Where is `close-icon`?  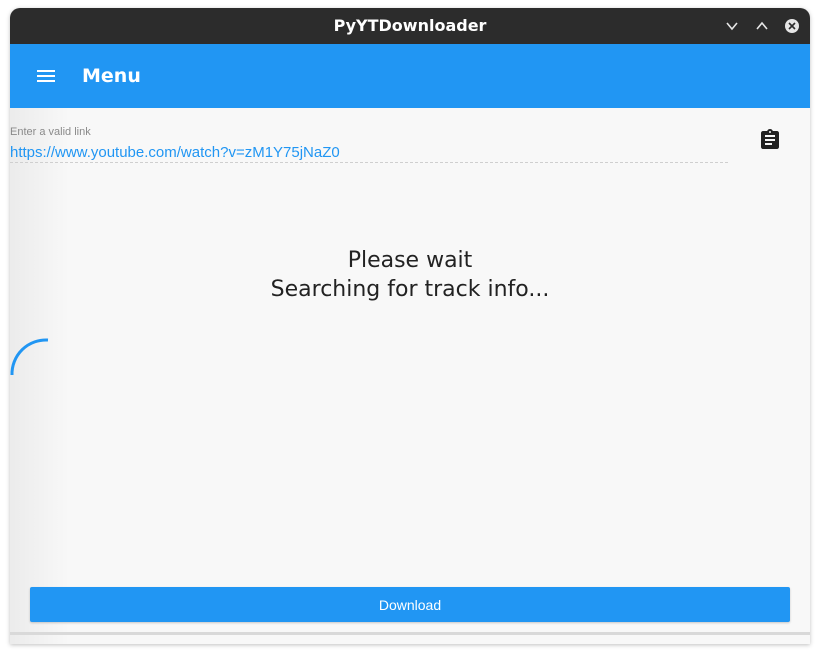 close-icon is located at coordinates (792, 26).